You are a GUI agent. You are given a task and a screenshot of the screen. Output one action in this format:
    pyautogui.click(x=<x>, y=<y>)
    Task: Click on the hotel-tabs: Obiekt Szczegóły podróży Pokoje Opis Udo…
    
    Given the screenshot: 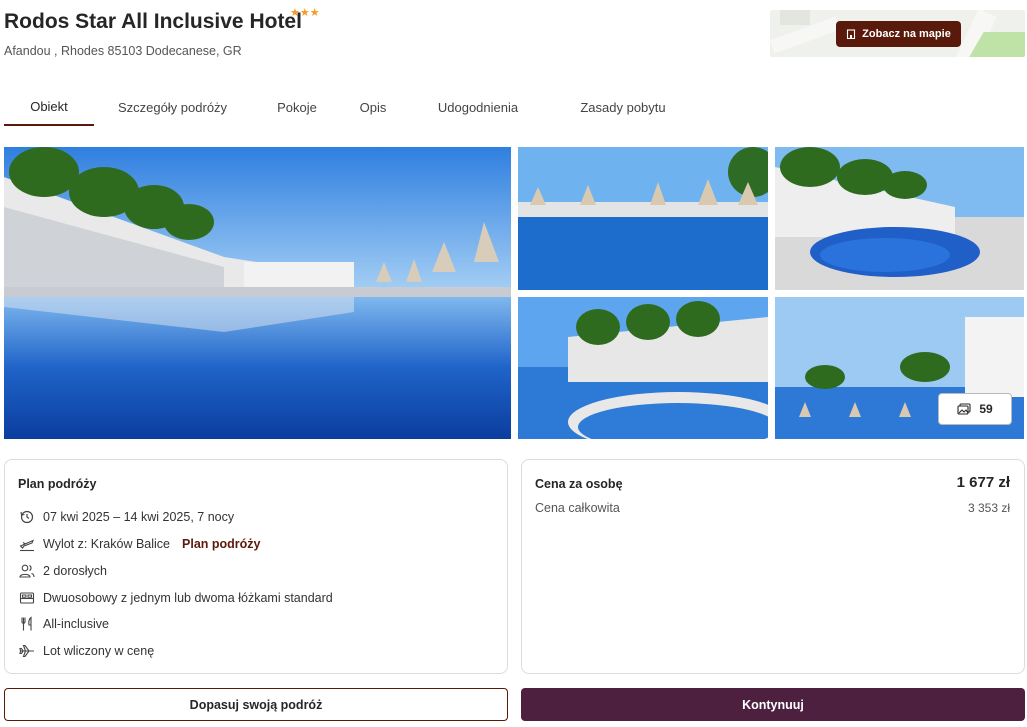 What is the action you would take?
    pyautogui.click(x=348, y=108)
    